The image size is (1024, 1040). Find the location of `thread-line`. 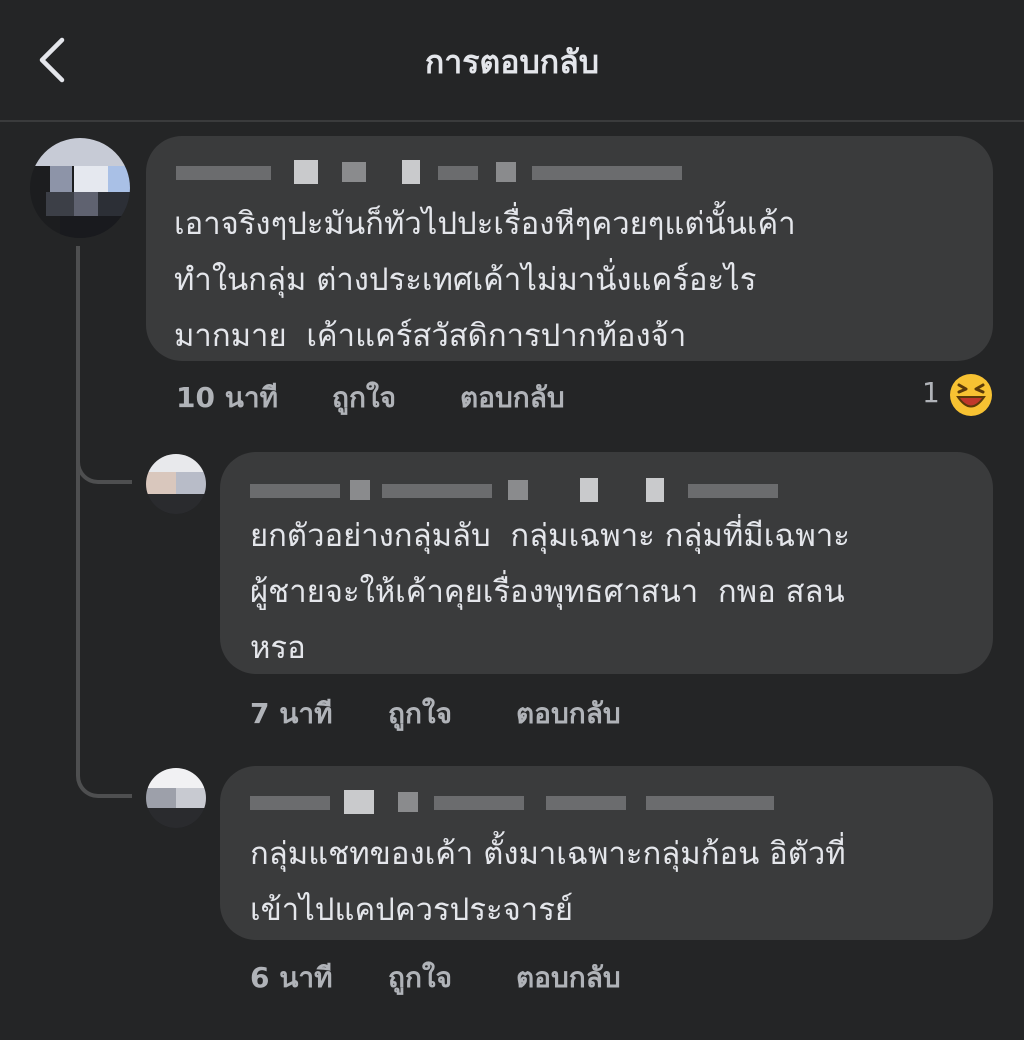

thread-line is located at coordinates (78, 626).